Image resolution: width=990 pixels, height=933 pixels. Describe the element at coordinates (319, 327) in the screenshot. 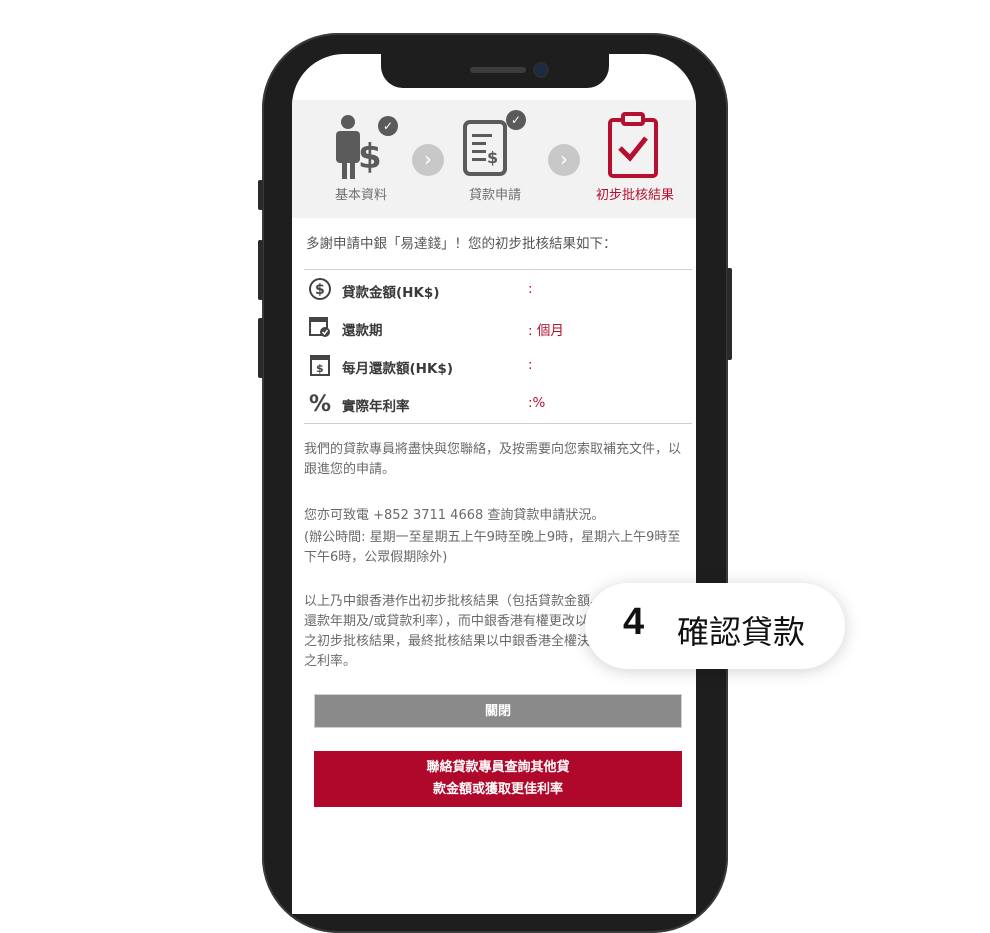

I see `calendar-check-icon` at that location.